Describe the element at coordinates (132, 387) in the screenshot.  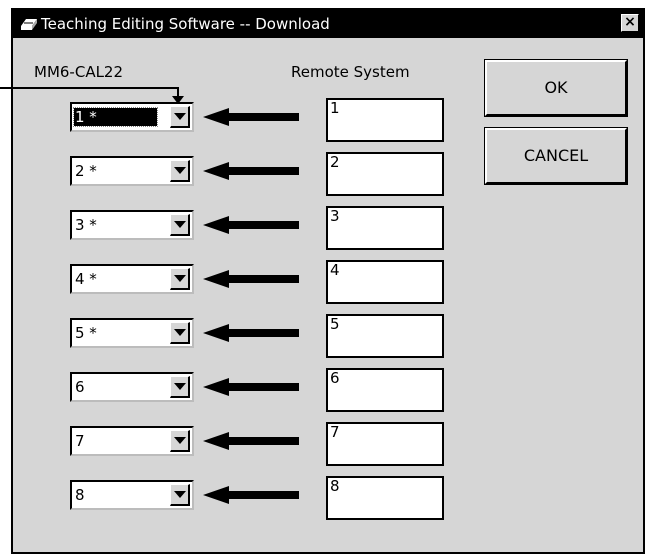
I see `source-dropdown-6: 6` at that location.